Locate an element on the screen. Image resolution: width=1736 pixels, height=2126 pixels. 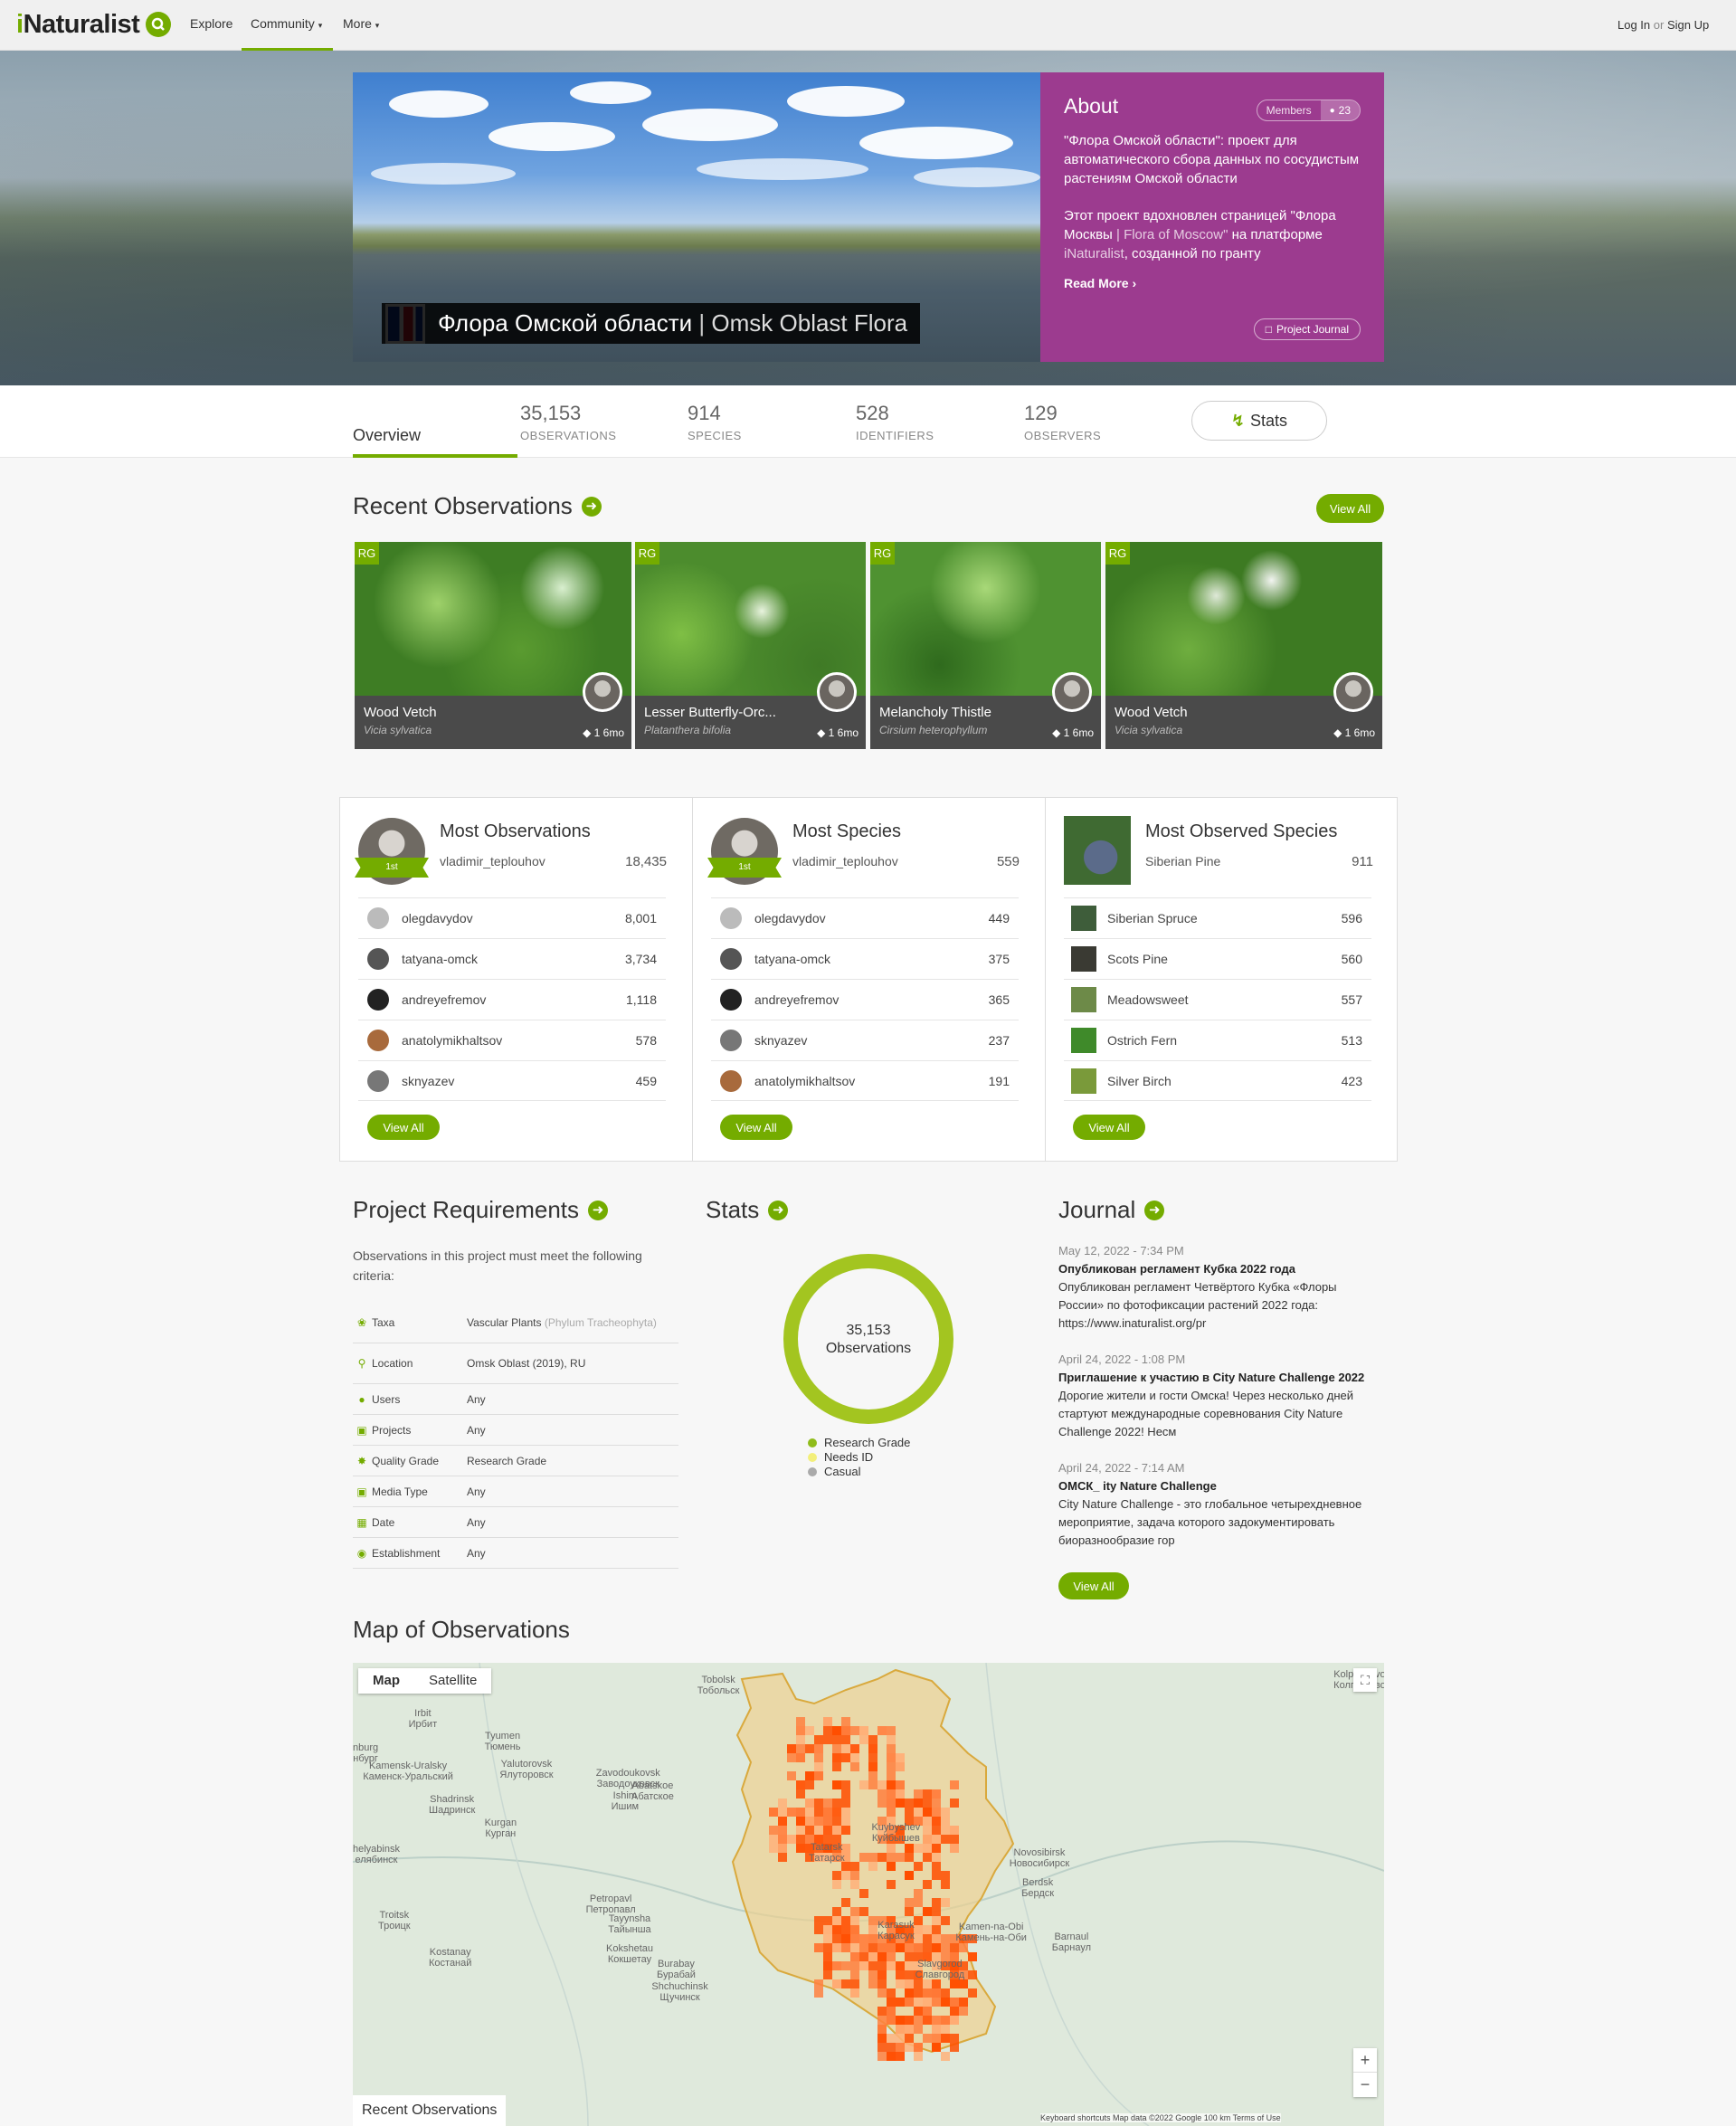
stat-species: 914 SPECIES is located at coordinates (715, 422).